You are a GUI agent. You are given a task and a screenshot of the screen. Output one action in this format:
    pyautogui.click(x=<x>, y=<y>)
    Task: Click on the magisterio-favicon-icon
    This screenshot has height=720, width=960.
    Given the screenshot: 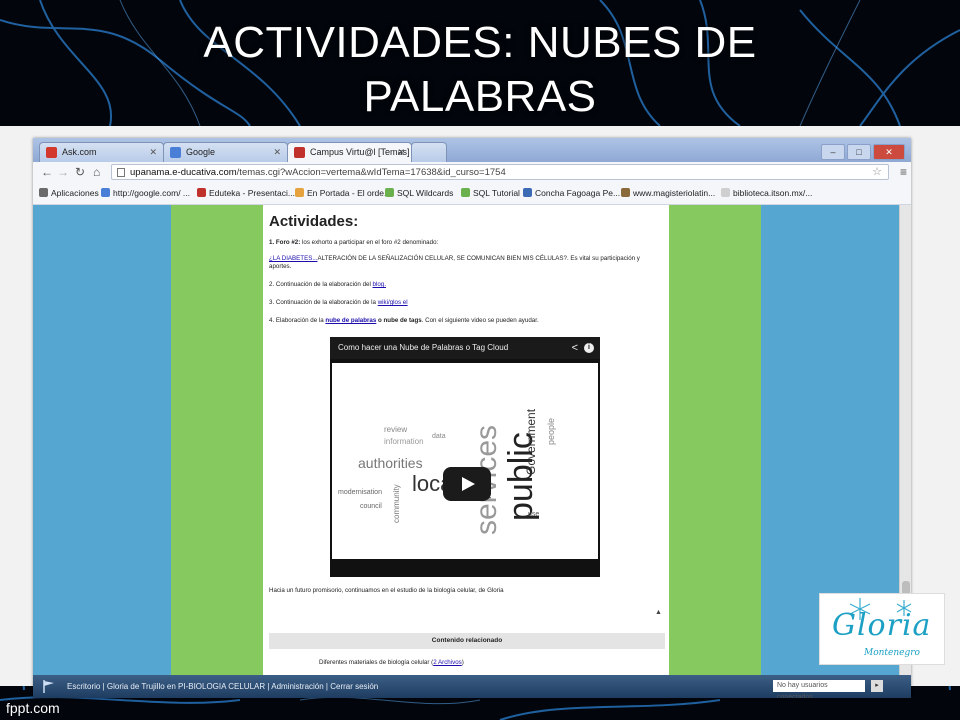 What is the action you would take?
    pyautogui.click(x=625, y=192)
    